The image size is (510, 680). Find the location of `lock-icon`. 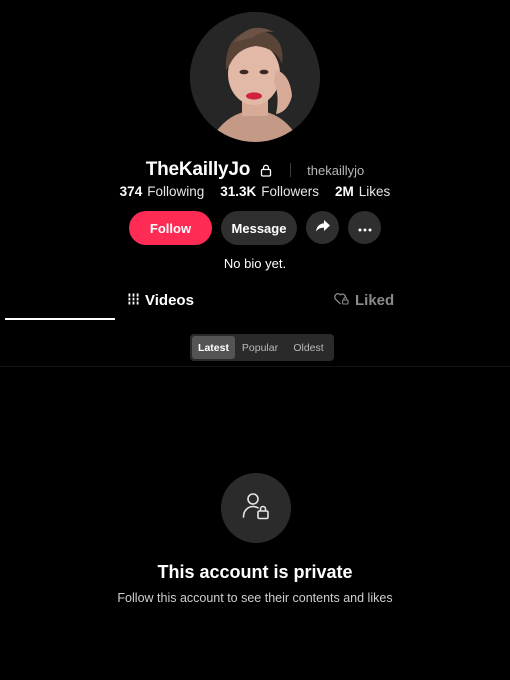

lock-icon is located at coordinates (266, 170).